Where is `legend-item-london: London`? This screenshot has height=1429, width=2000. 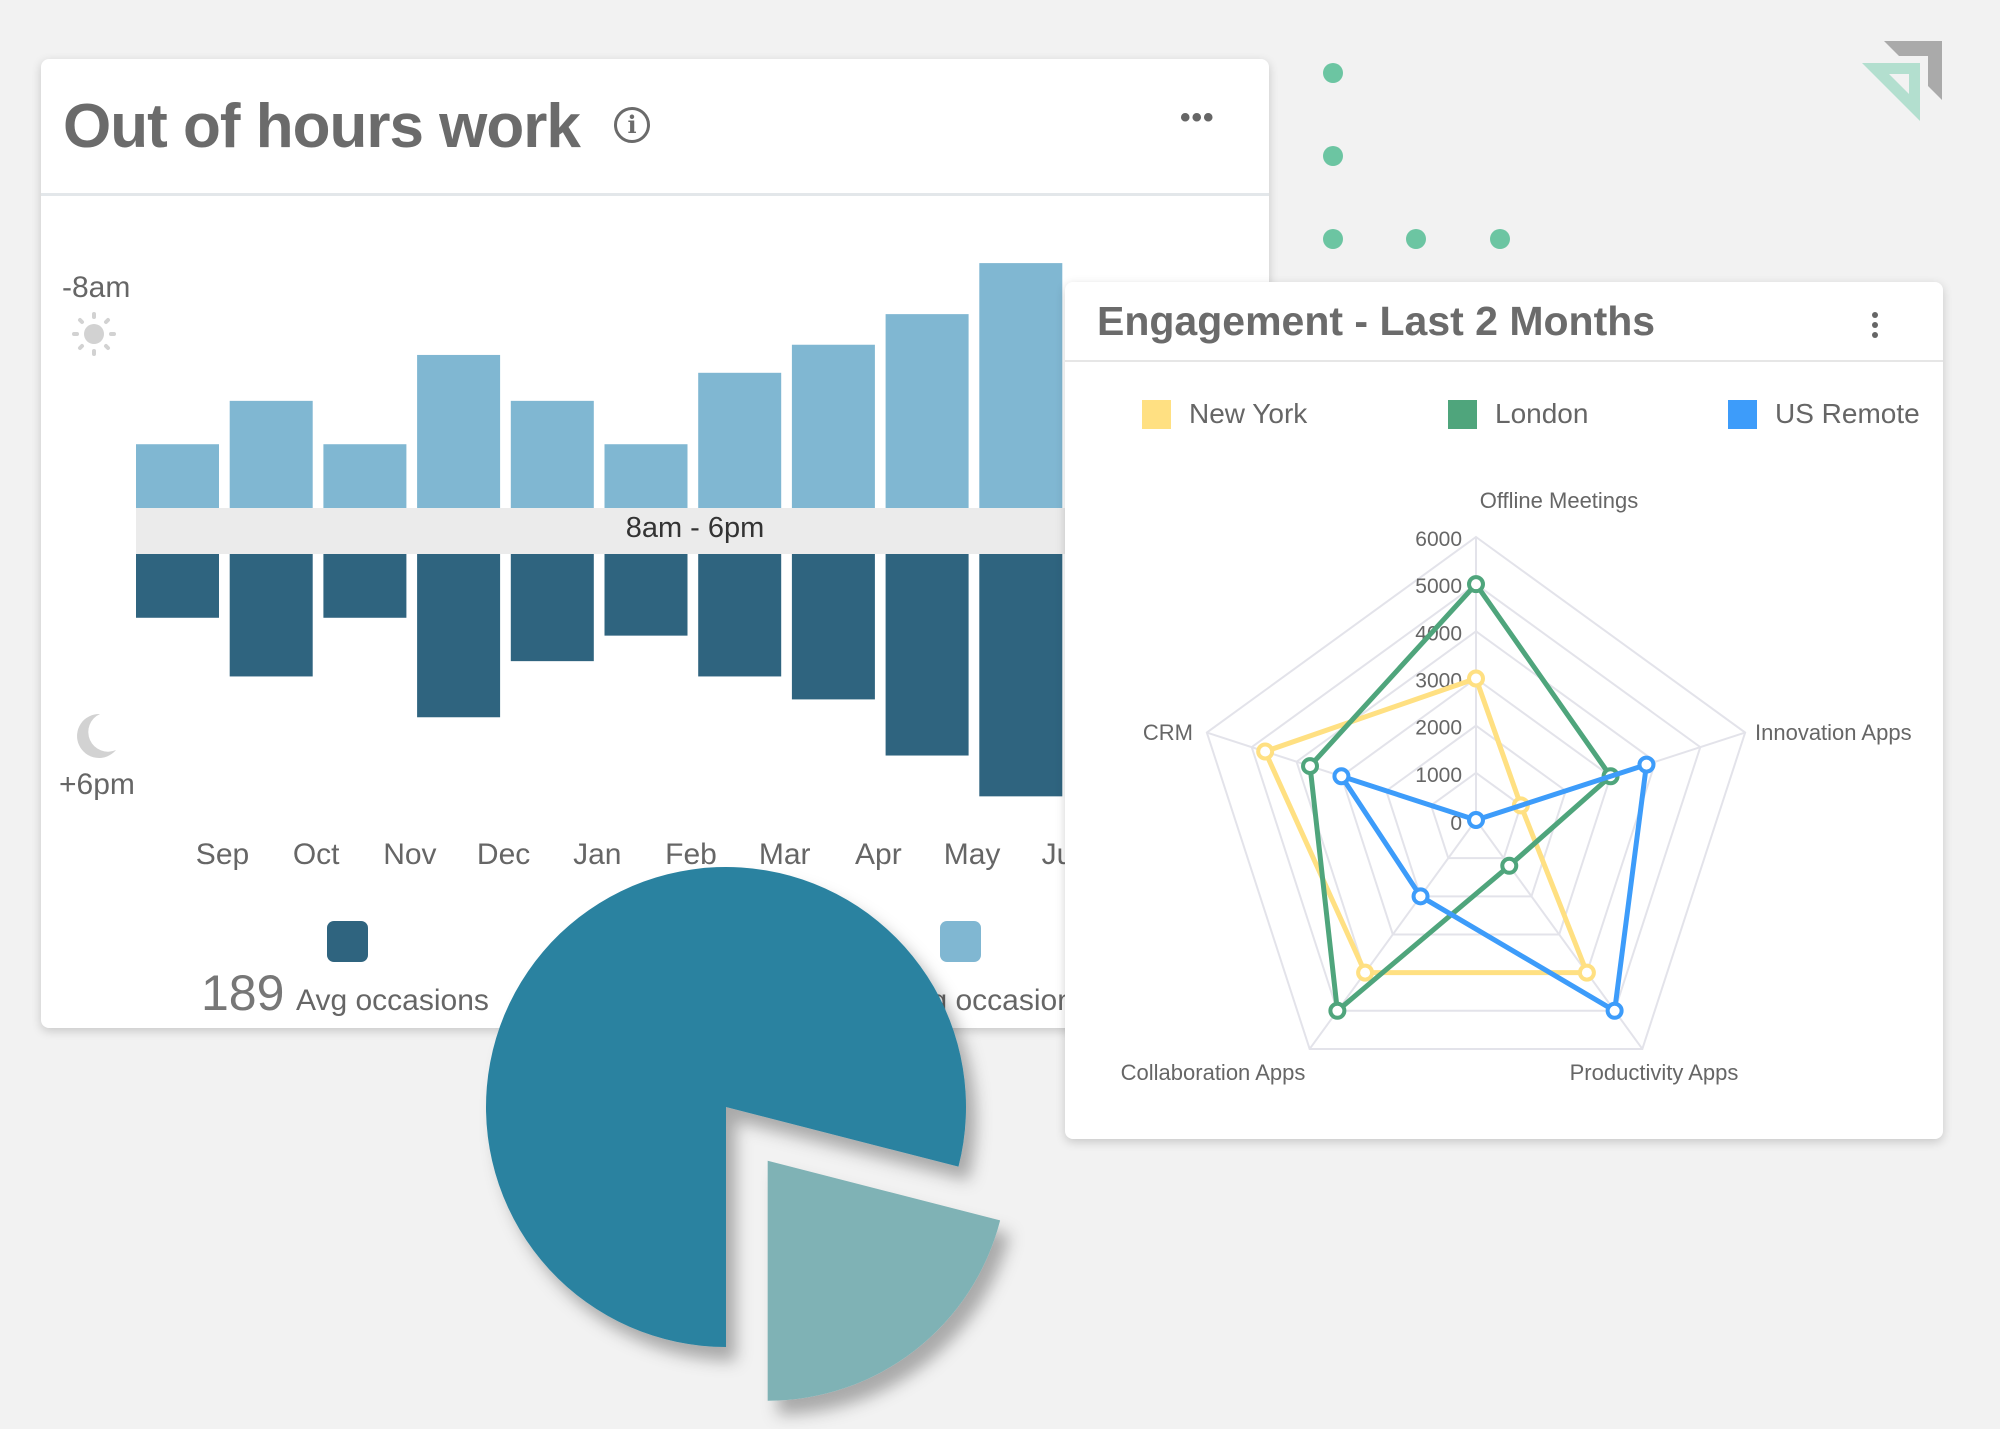
legend-item-london: London is located at coordinates (1518, 414).